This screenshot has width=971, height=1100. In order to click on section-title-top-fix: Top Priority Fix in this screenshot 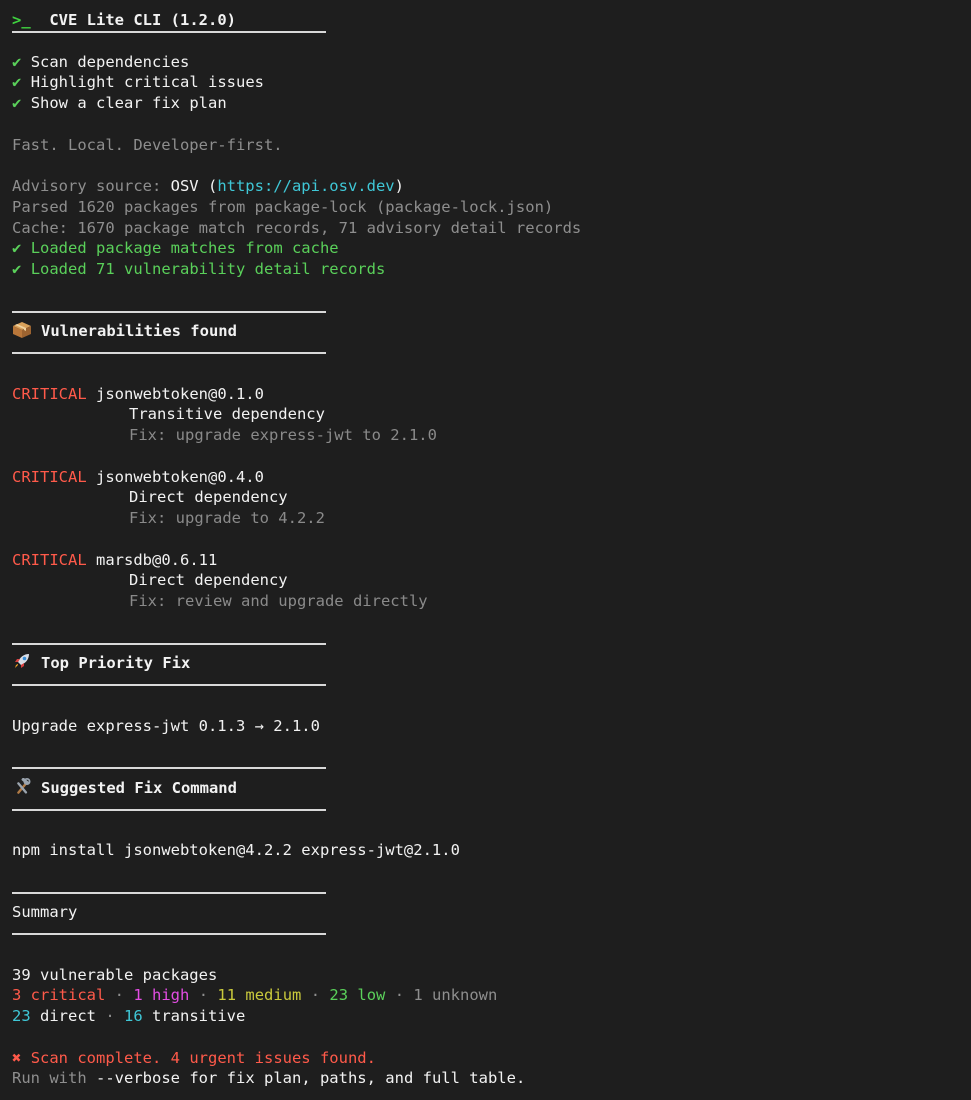, I will do `click(485, 663)`.